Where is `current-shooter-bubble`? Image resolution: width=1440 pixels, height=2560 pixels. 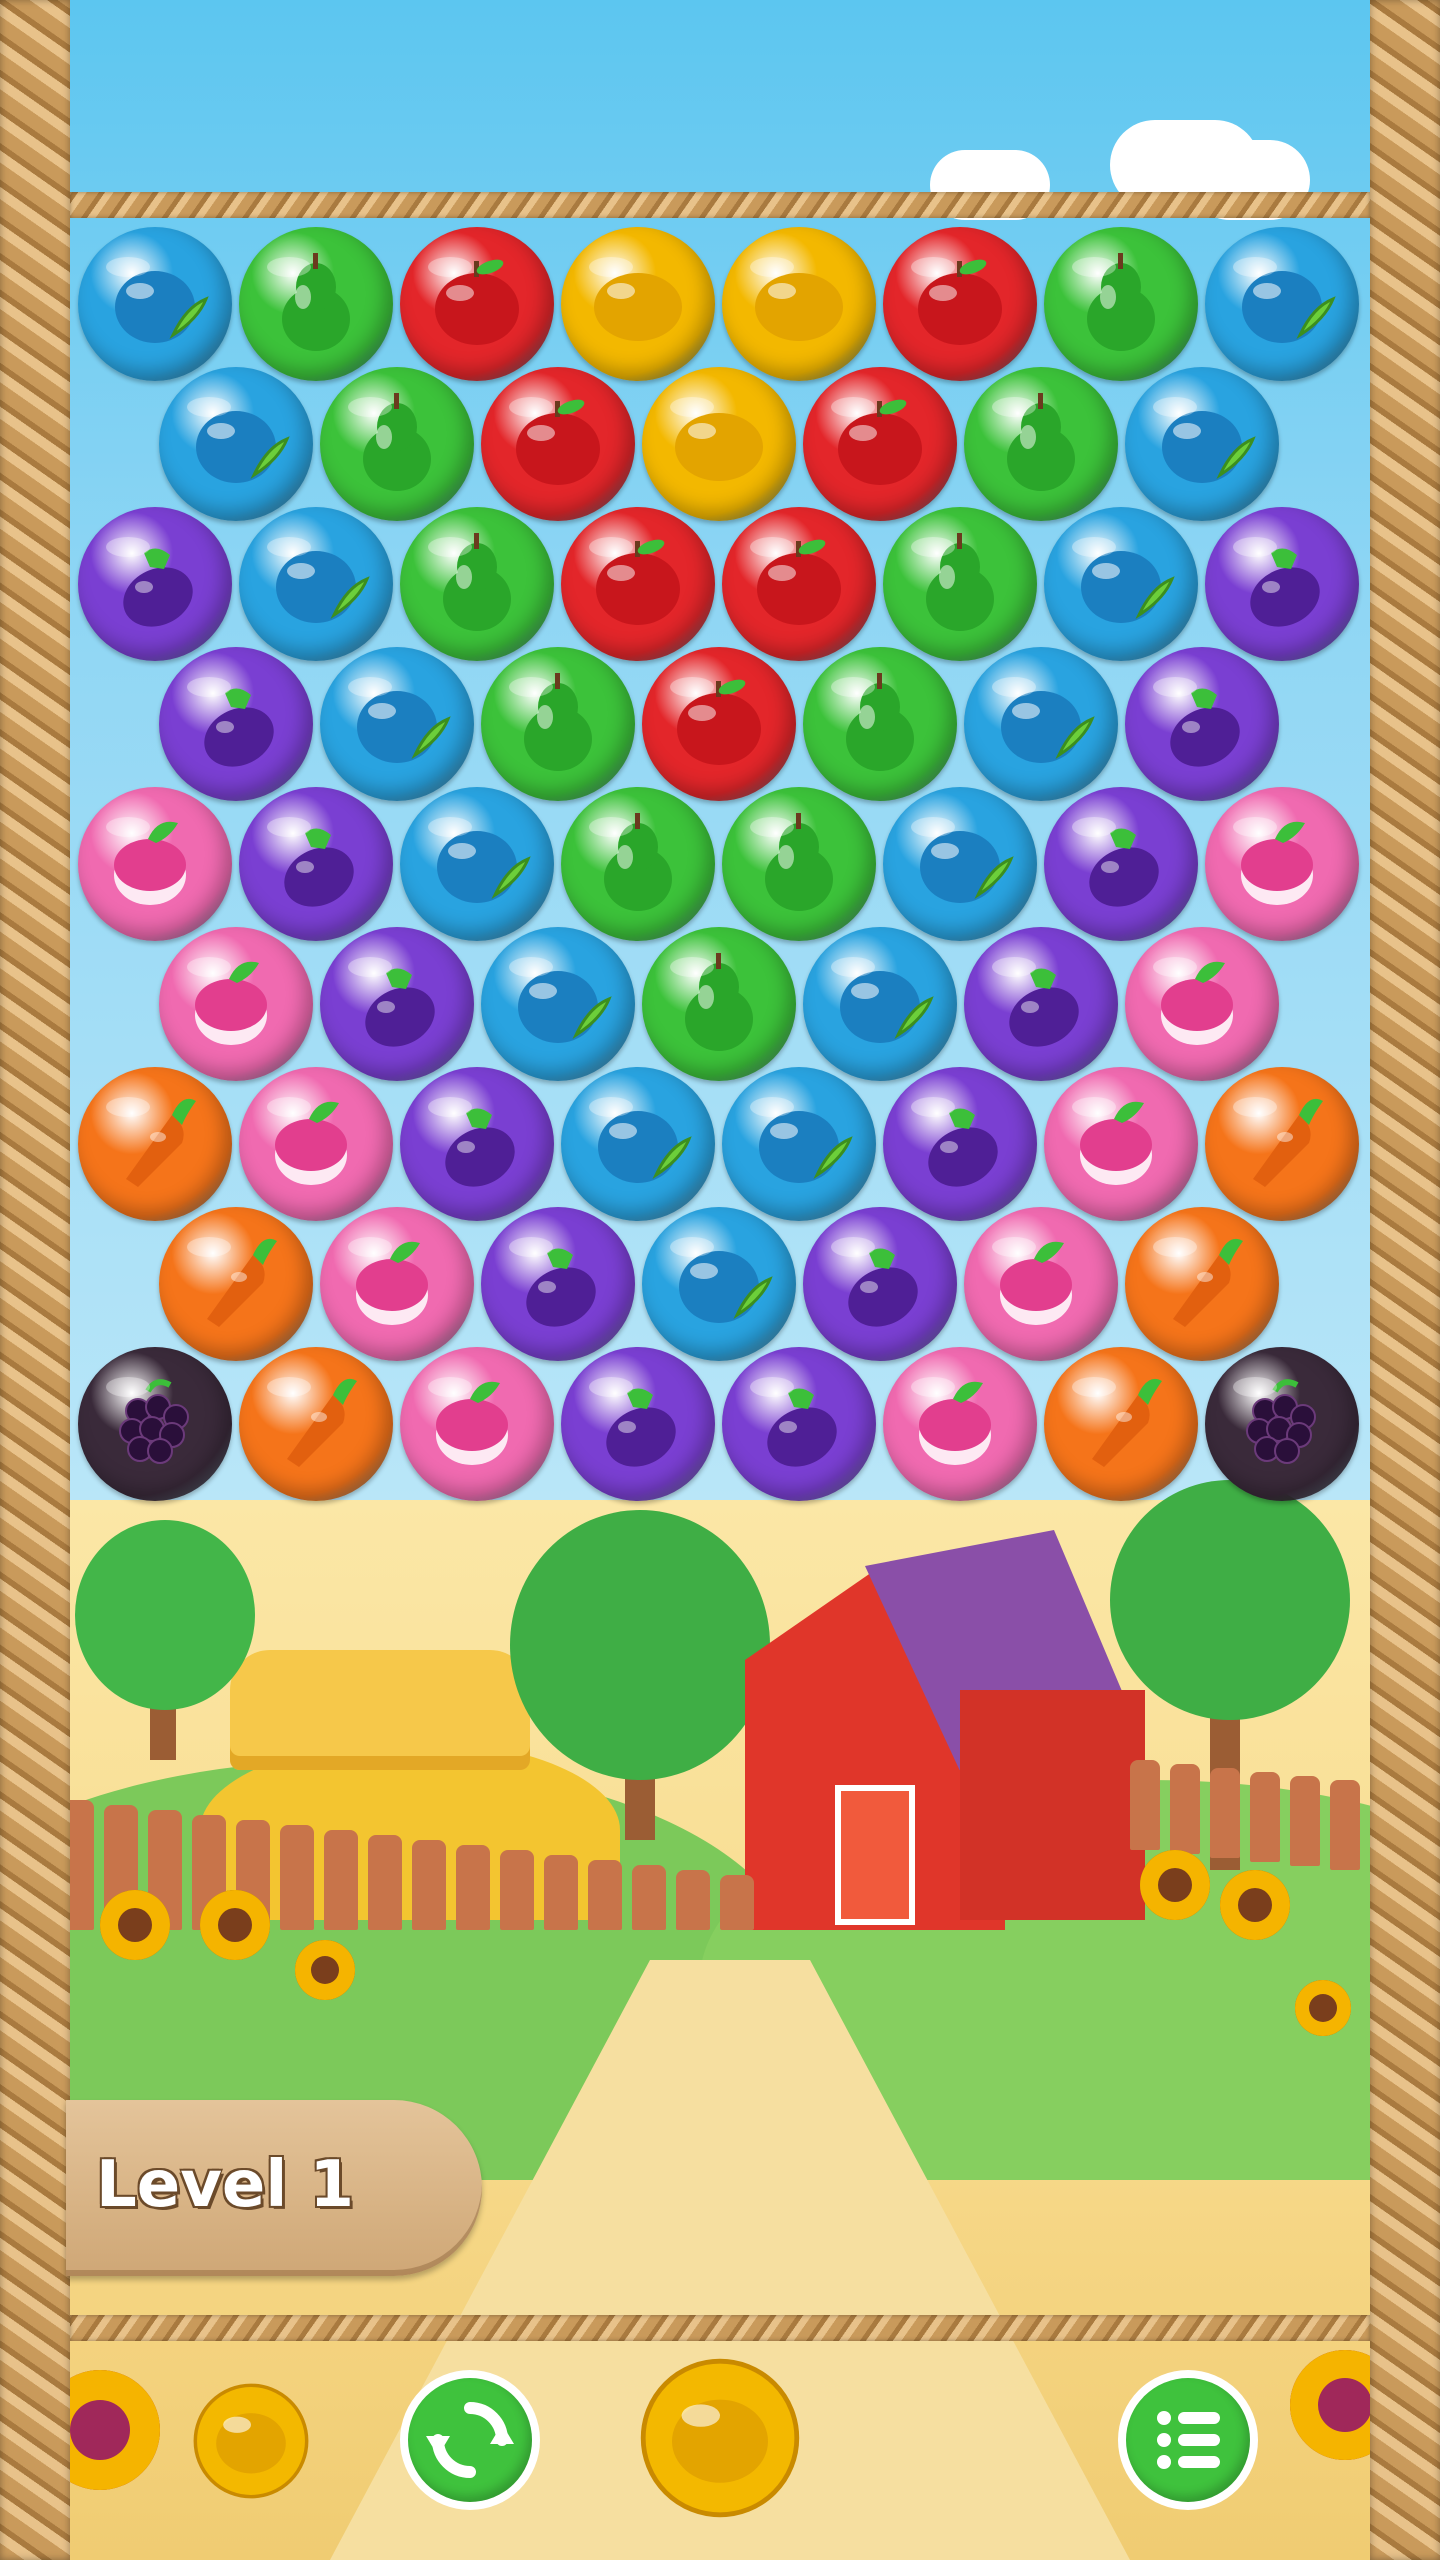
current-shooter-bubble is located at coordinates (720, 2438).